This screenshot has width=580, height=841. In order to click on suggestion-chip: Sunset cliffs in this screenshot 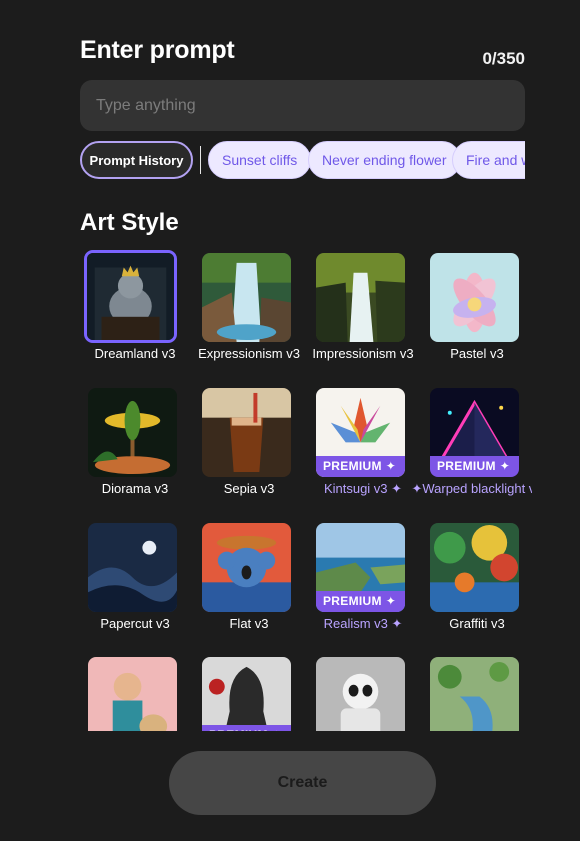, I will do `click(260, 160)`.